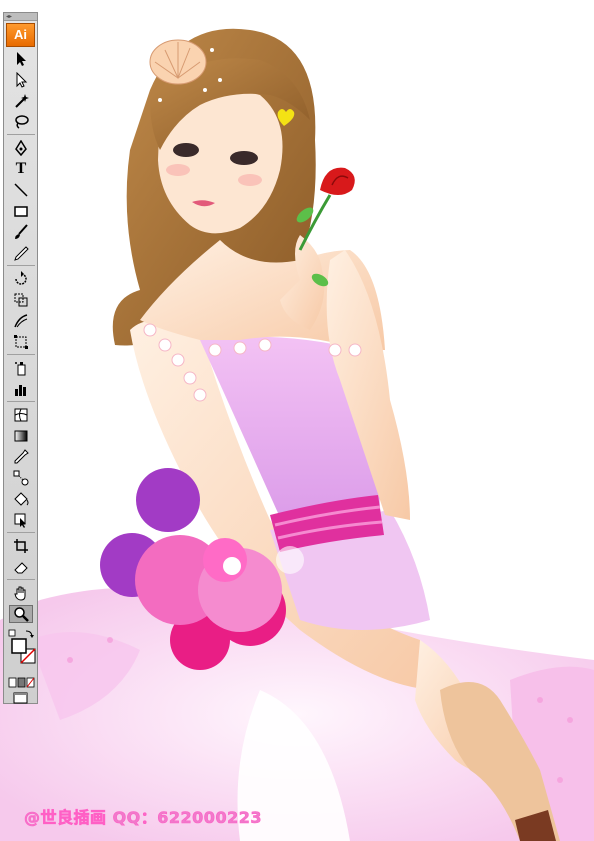 The width and height of the screenshot is (594, 841). I want to click on bar-chart-icon, so click(20, 390).